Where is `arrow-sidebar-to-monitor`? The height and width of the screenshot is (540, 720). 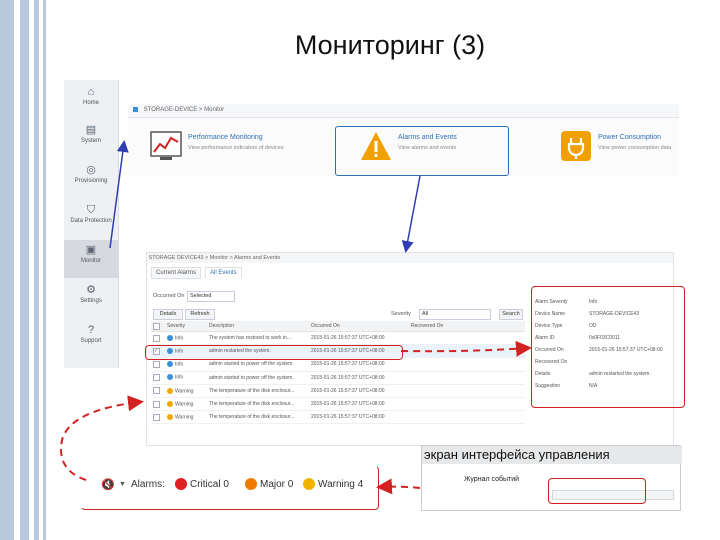
arrow-sidebar-to-monitor is located at coordinates (119, 194).